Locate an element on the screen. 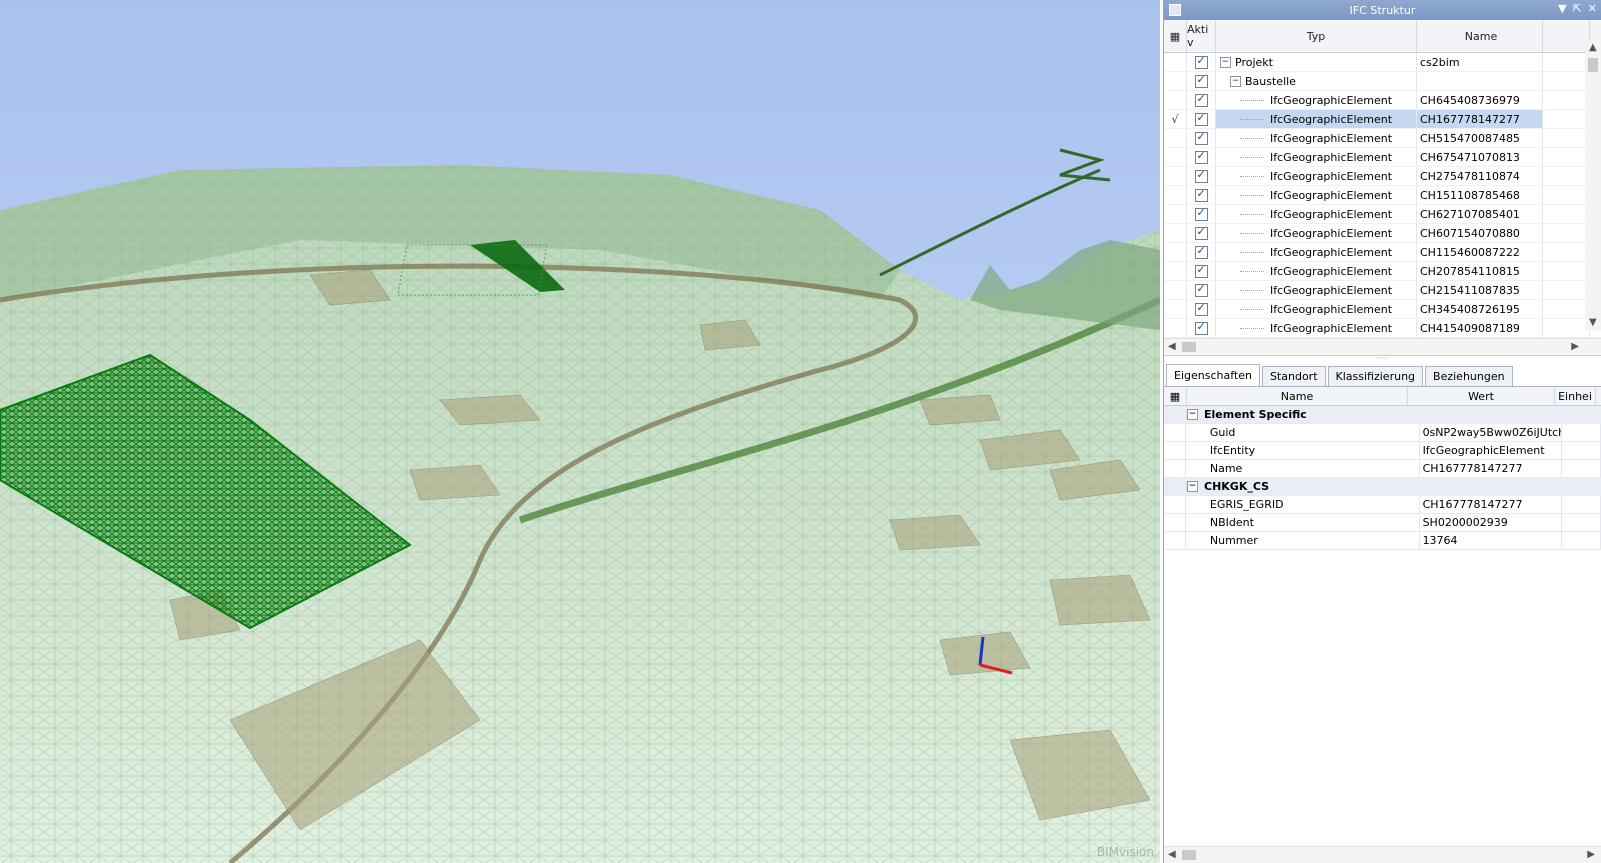  panel-float-icon: ⇱ is located at coordinates (1577, 8).